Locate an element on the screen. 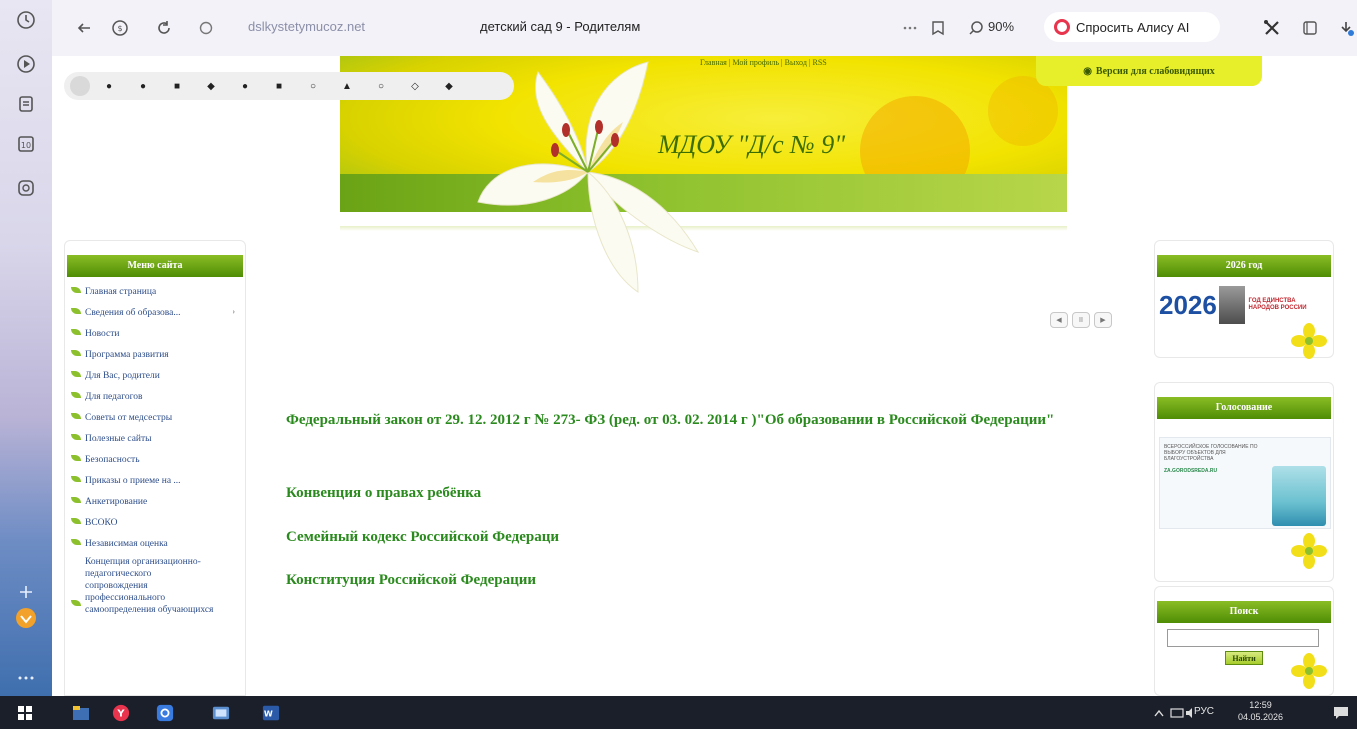 The width and height of the screenshot is (1357, 729). toolbar-document-icon: ■ is located at coordinates (177, 86).